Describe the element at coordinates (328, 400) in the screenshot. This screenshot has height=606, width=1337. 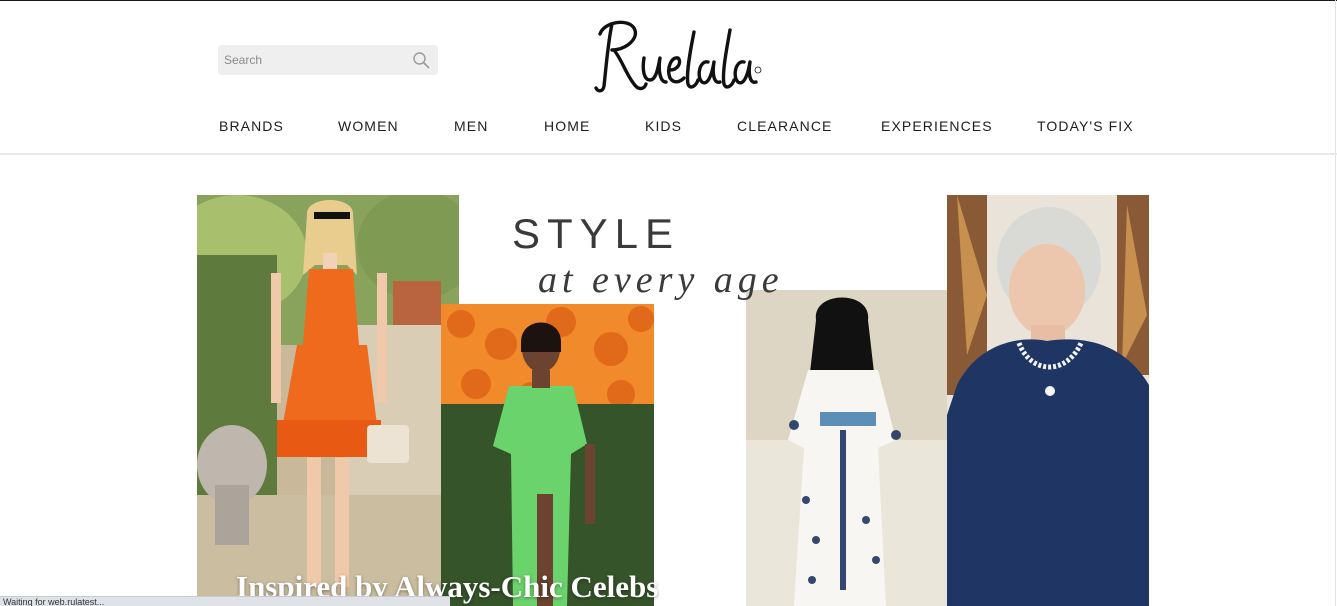
I see `celeb-photo-orange-dress` at that location.